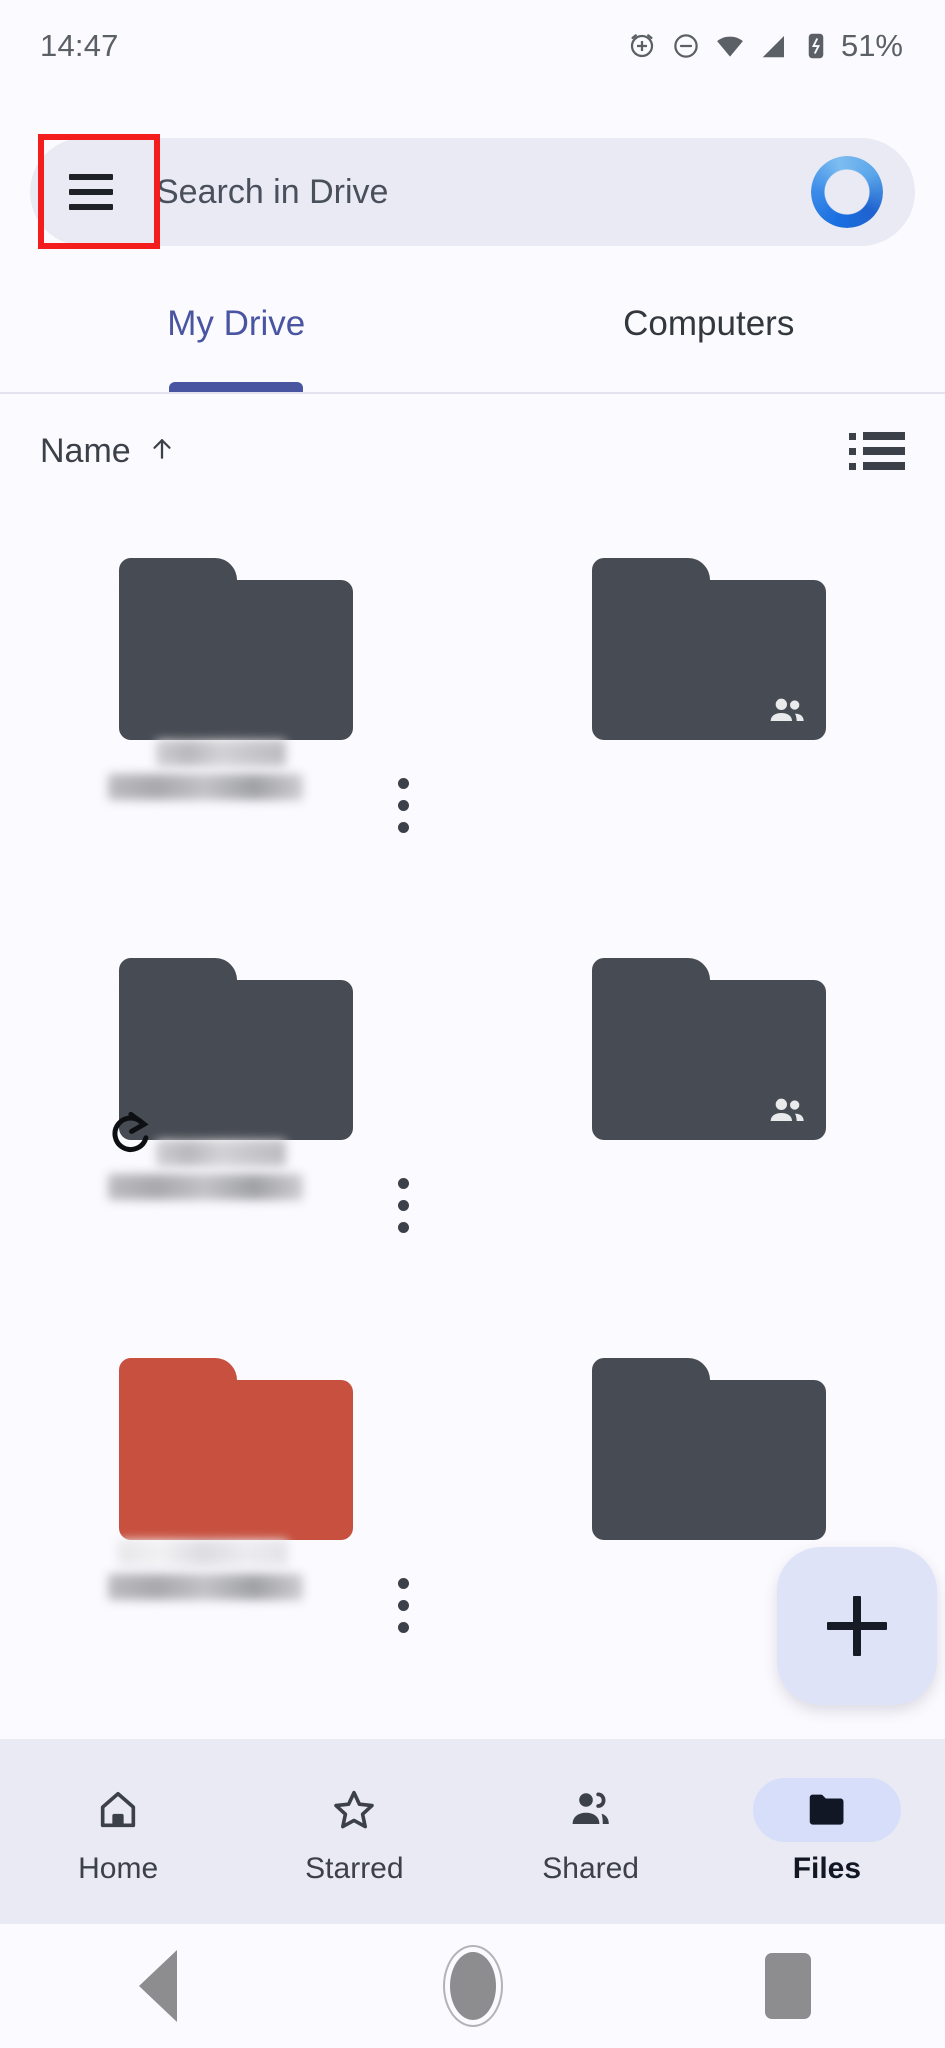 The height and width of the screenshot is (2048, 945). Describe the element at coordinates (85, 450) in the screenshot. I see `sort-label: Name` at that location.